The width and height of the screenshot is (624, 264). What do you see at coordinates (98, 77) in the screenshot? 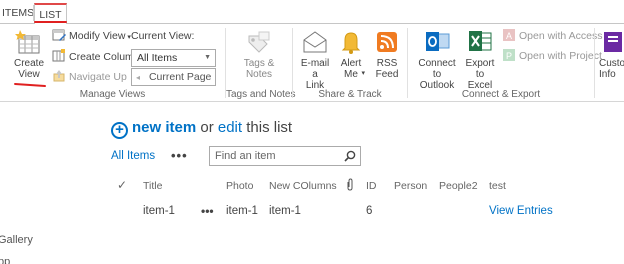
I see `navigate-up-label: Navigate Up` at bounding box center [98, 77].